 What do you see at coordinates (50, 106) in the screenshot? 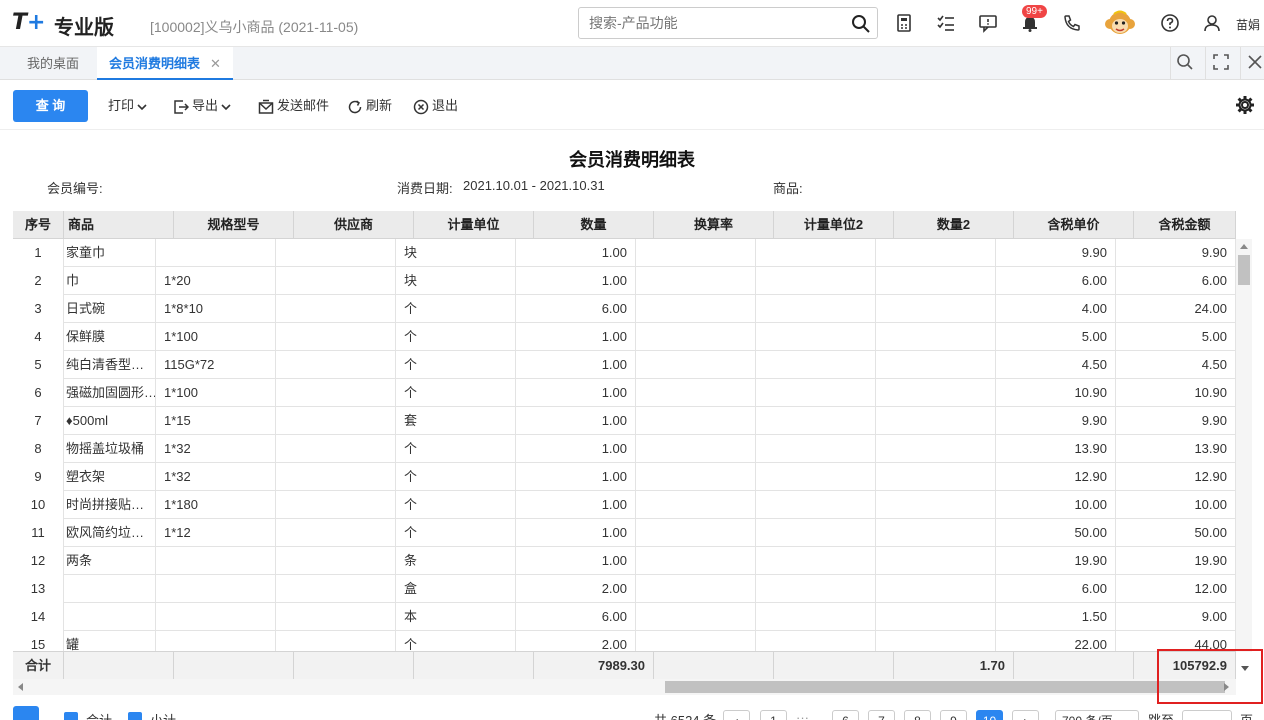
I see `query-button: 查 询` at bounding box center [50, 106].